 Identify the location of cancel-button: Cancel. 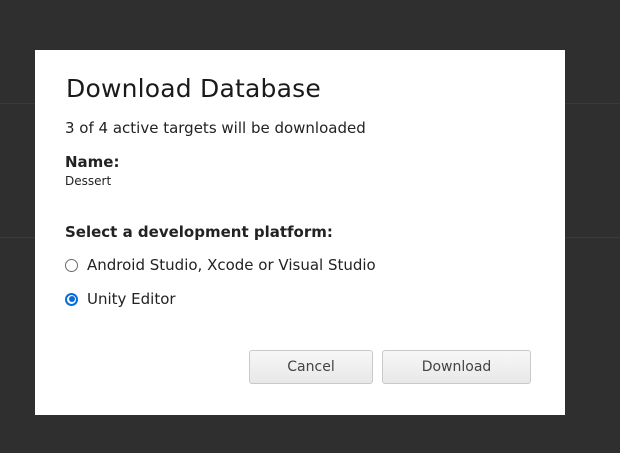
(311, 367).